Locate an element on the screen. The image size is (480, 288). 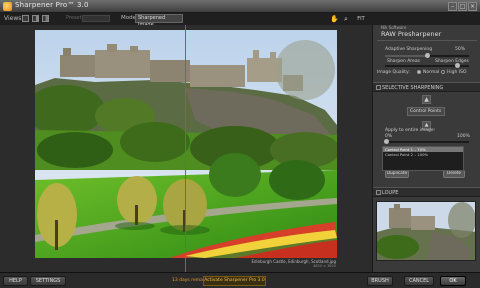
quality-normal-label: Normal is located at coordinates (431, 72).